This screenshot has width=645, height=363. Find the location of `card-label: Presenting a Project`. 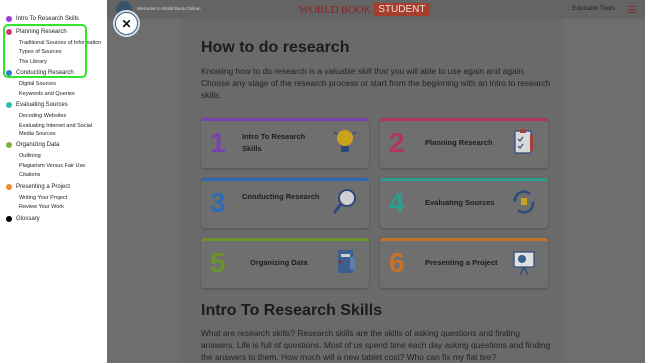

card-label: Presenting a Project is located at coordinates (461, 262).